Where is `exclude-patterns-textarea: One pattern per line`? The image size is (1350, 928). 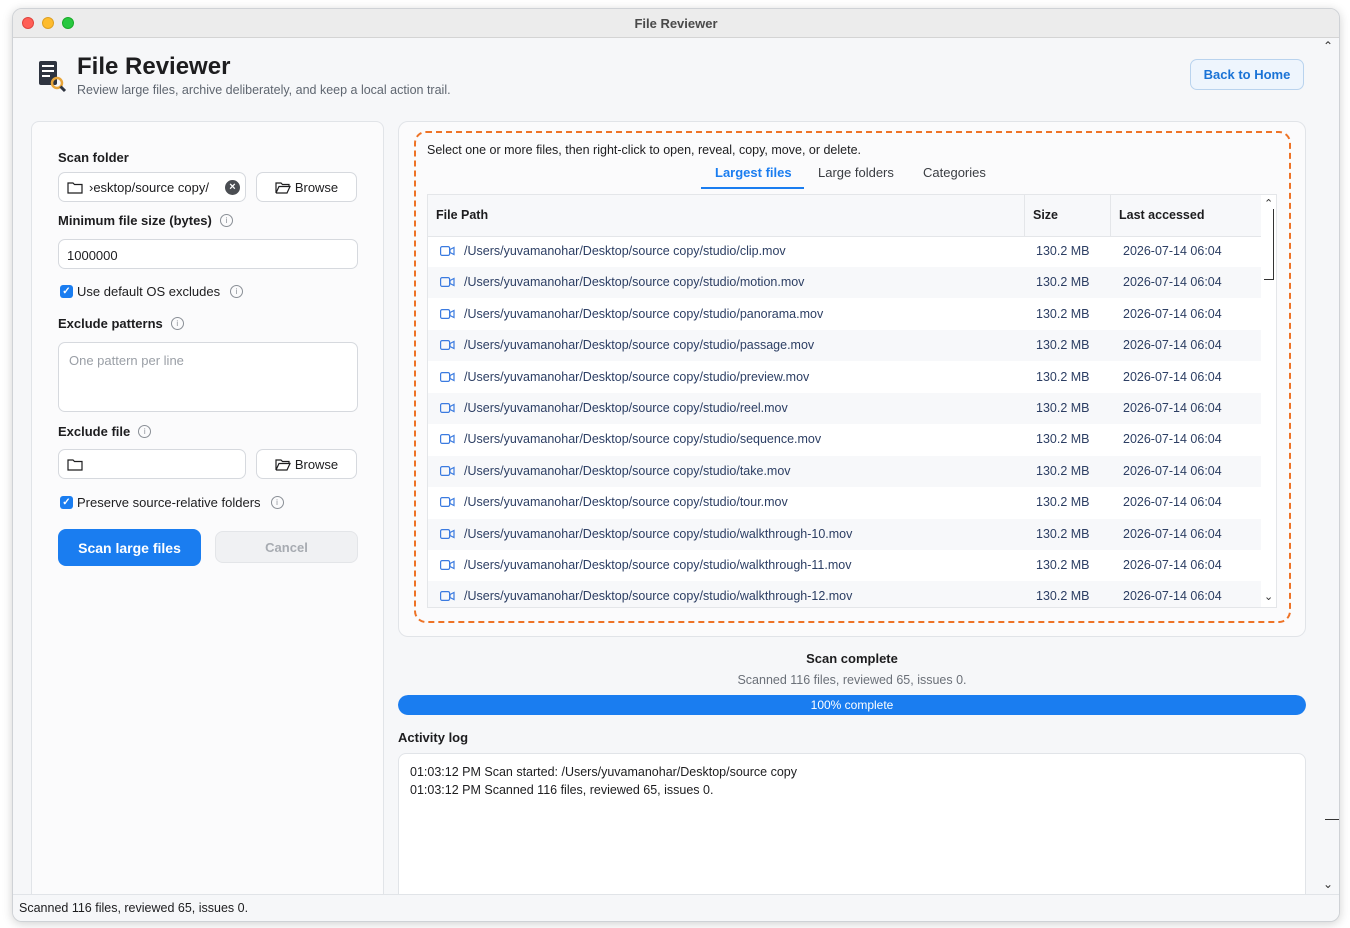 exclude-patterns-textarea: One pattern per line is located at coordinates (208, 377).